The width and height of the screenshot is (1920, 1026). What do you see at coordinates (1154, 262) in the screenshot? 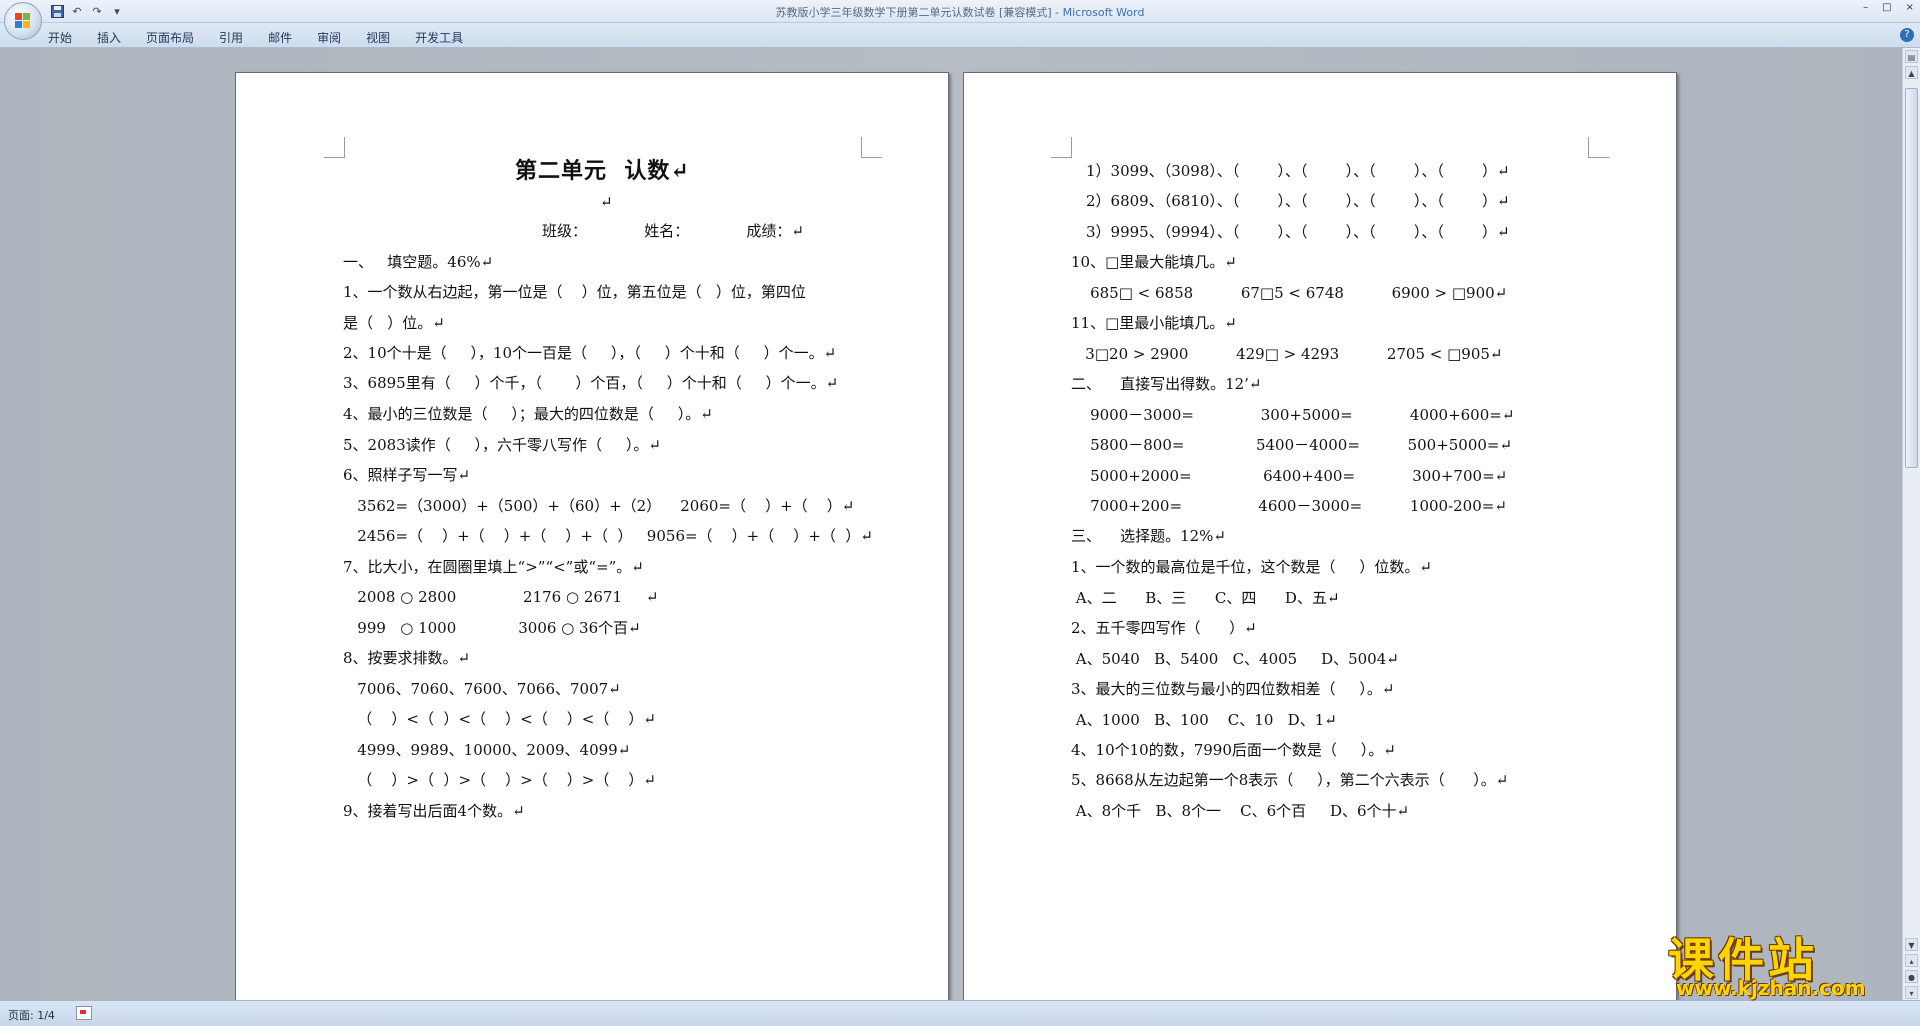
I see `question-line: 10、□里最大能填几。↵` at bounding box center [1154, 262].